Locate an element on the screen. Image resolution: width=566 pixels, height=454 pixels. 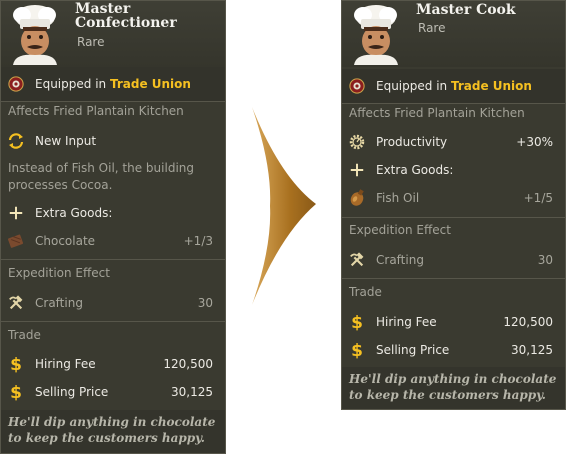
extra-good-item: Fish Oil +1/5 is located at coordinates (453, 198).